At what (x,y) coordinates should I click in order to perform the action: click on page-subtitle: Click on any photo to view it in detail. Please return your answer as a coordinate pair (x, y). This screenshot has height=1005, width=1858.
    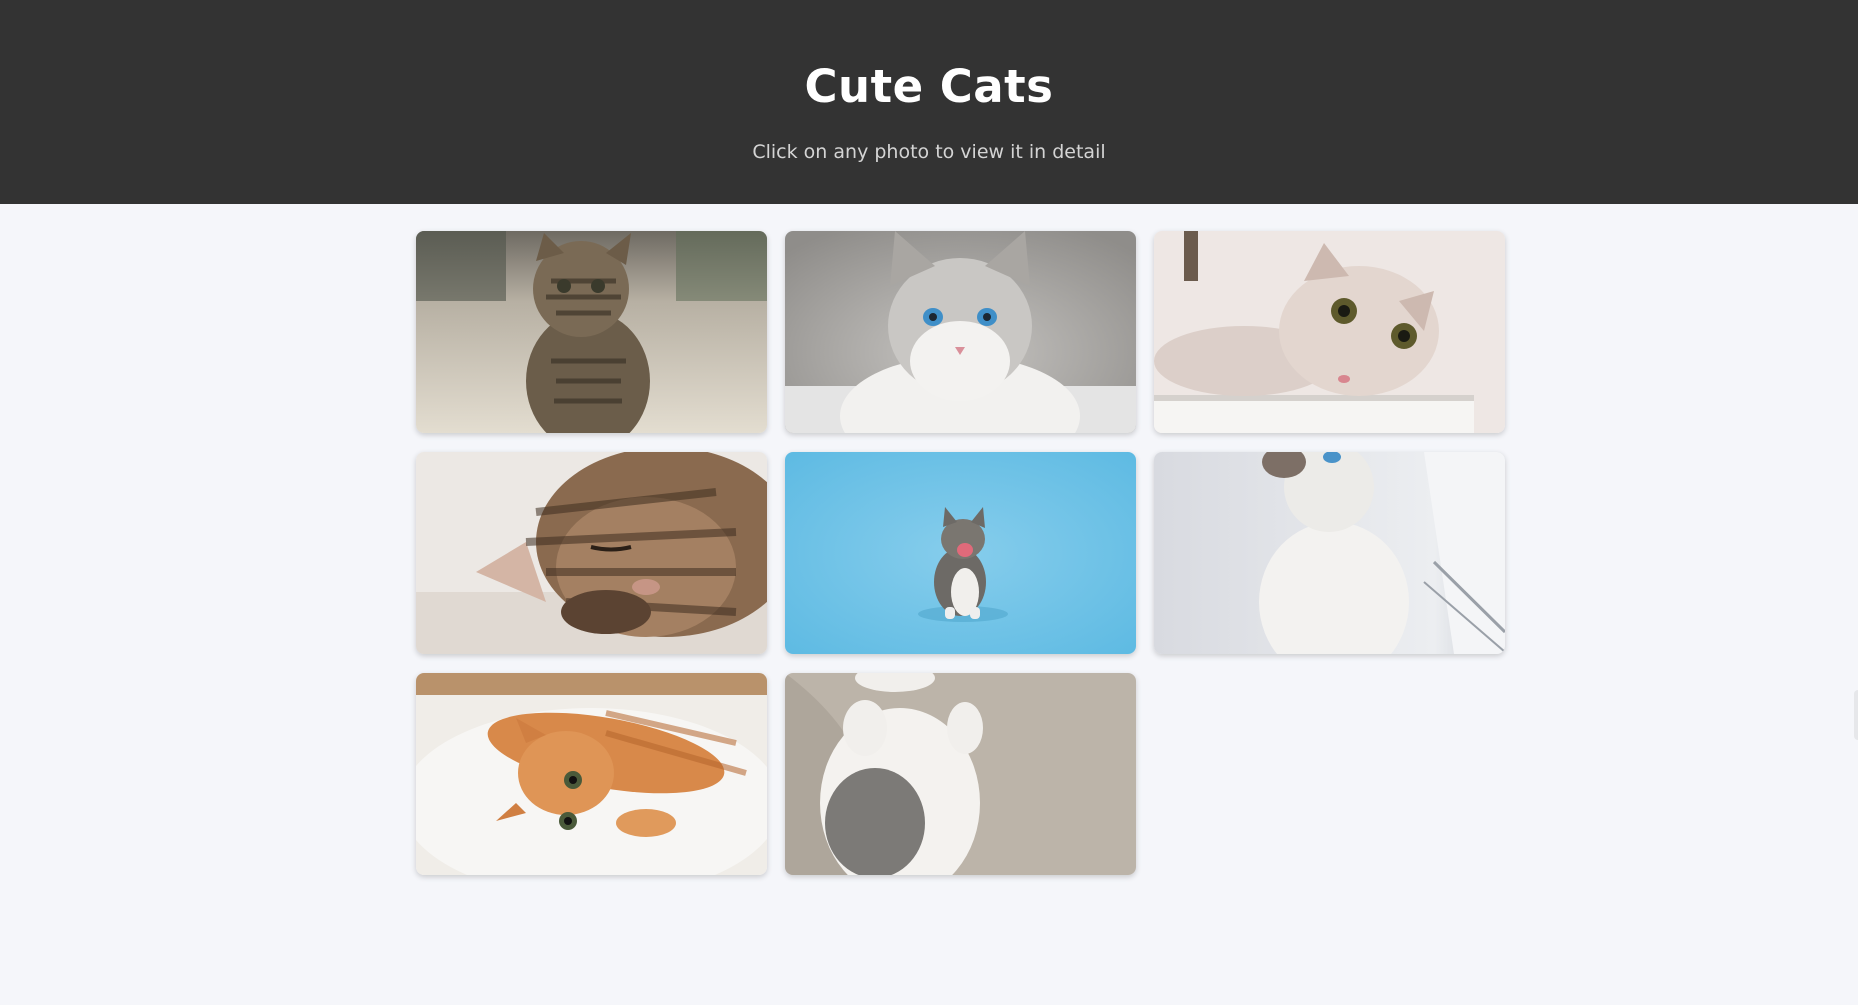
    Looking at the image, I should click on (929, 152).